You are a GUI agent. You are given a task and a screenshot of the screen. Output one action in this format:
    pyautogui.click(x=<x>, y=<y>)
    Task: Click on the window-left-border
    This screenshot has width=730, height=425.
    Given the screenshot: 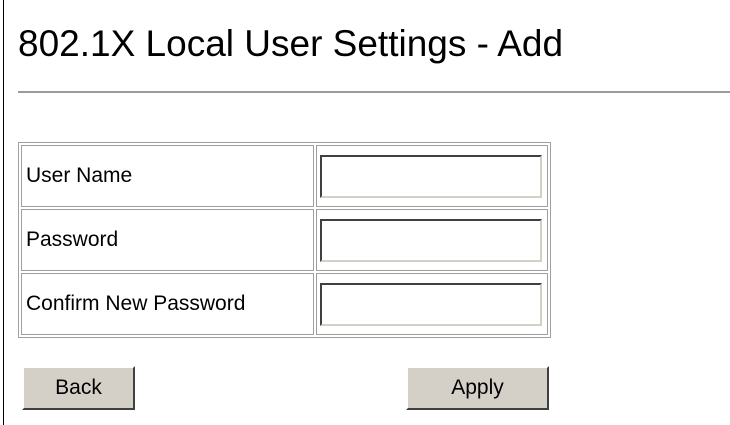 What is the action you would take?
    pyautogui.click(x=3, y=212)
    